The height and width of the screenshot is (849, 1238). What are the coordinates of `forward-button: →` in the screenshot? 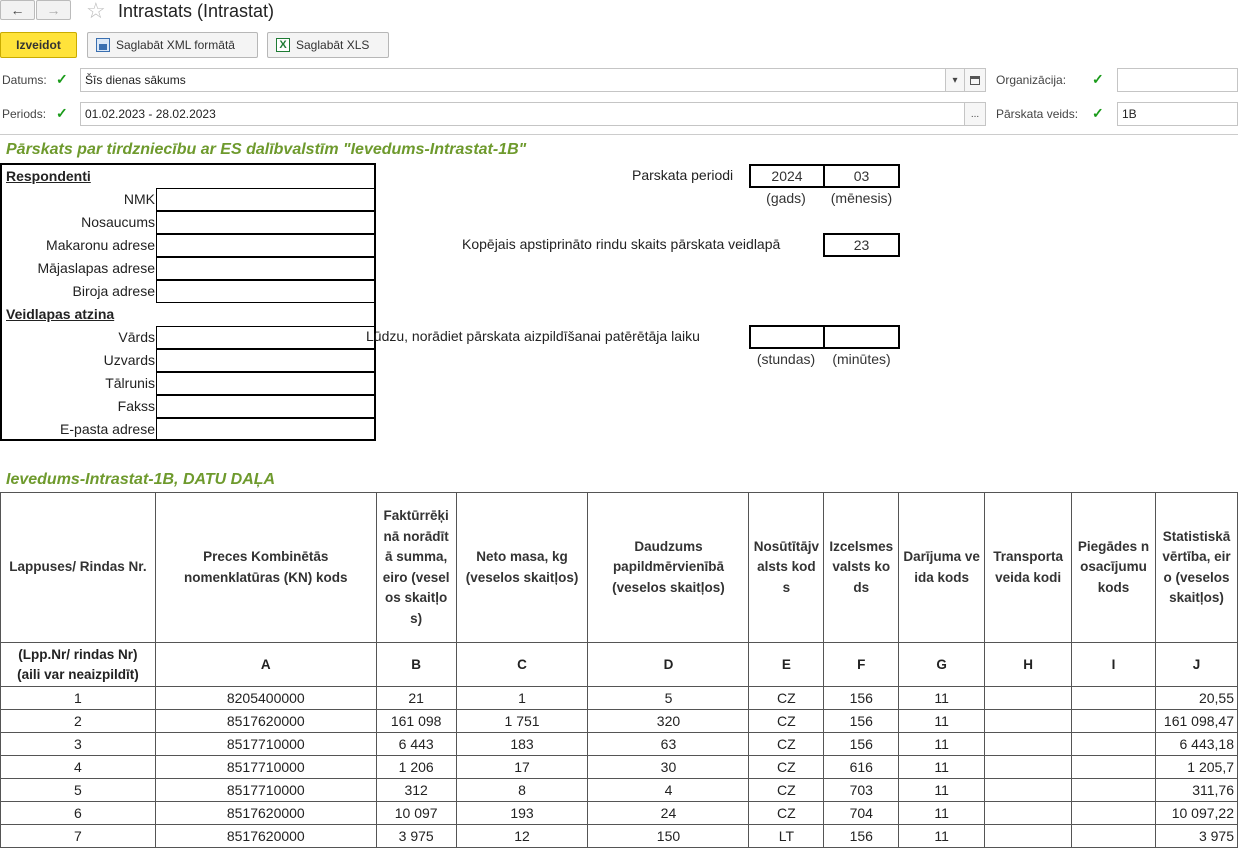 It's located at (53, 10).